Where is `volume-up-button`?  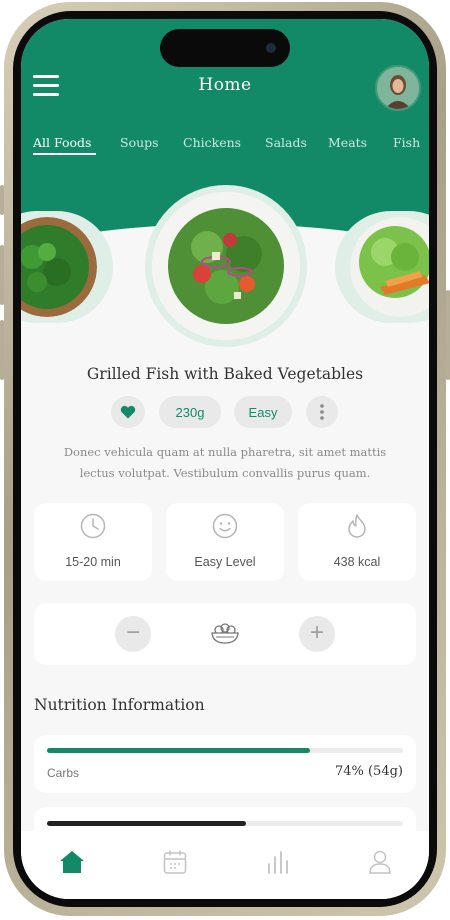 volume-up-button is located at coordinates (2, 275).